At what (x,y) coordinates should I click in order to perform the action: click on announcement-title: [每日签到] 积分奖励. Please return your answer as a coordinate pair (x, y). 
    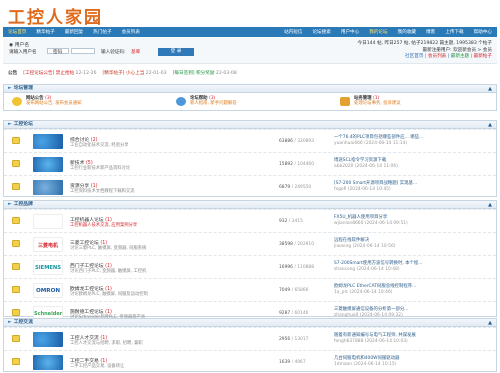
    Looking at the image, I should click on (194, 73).